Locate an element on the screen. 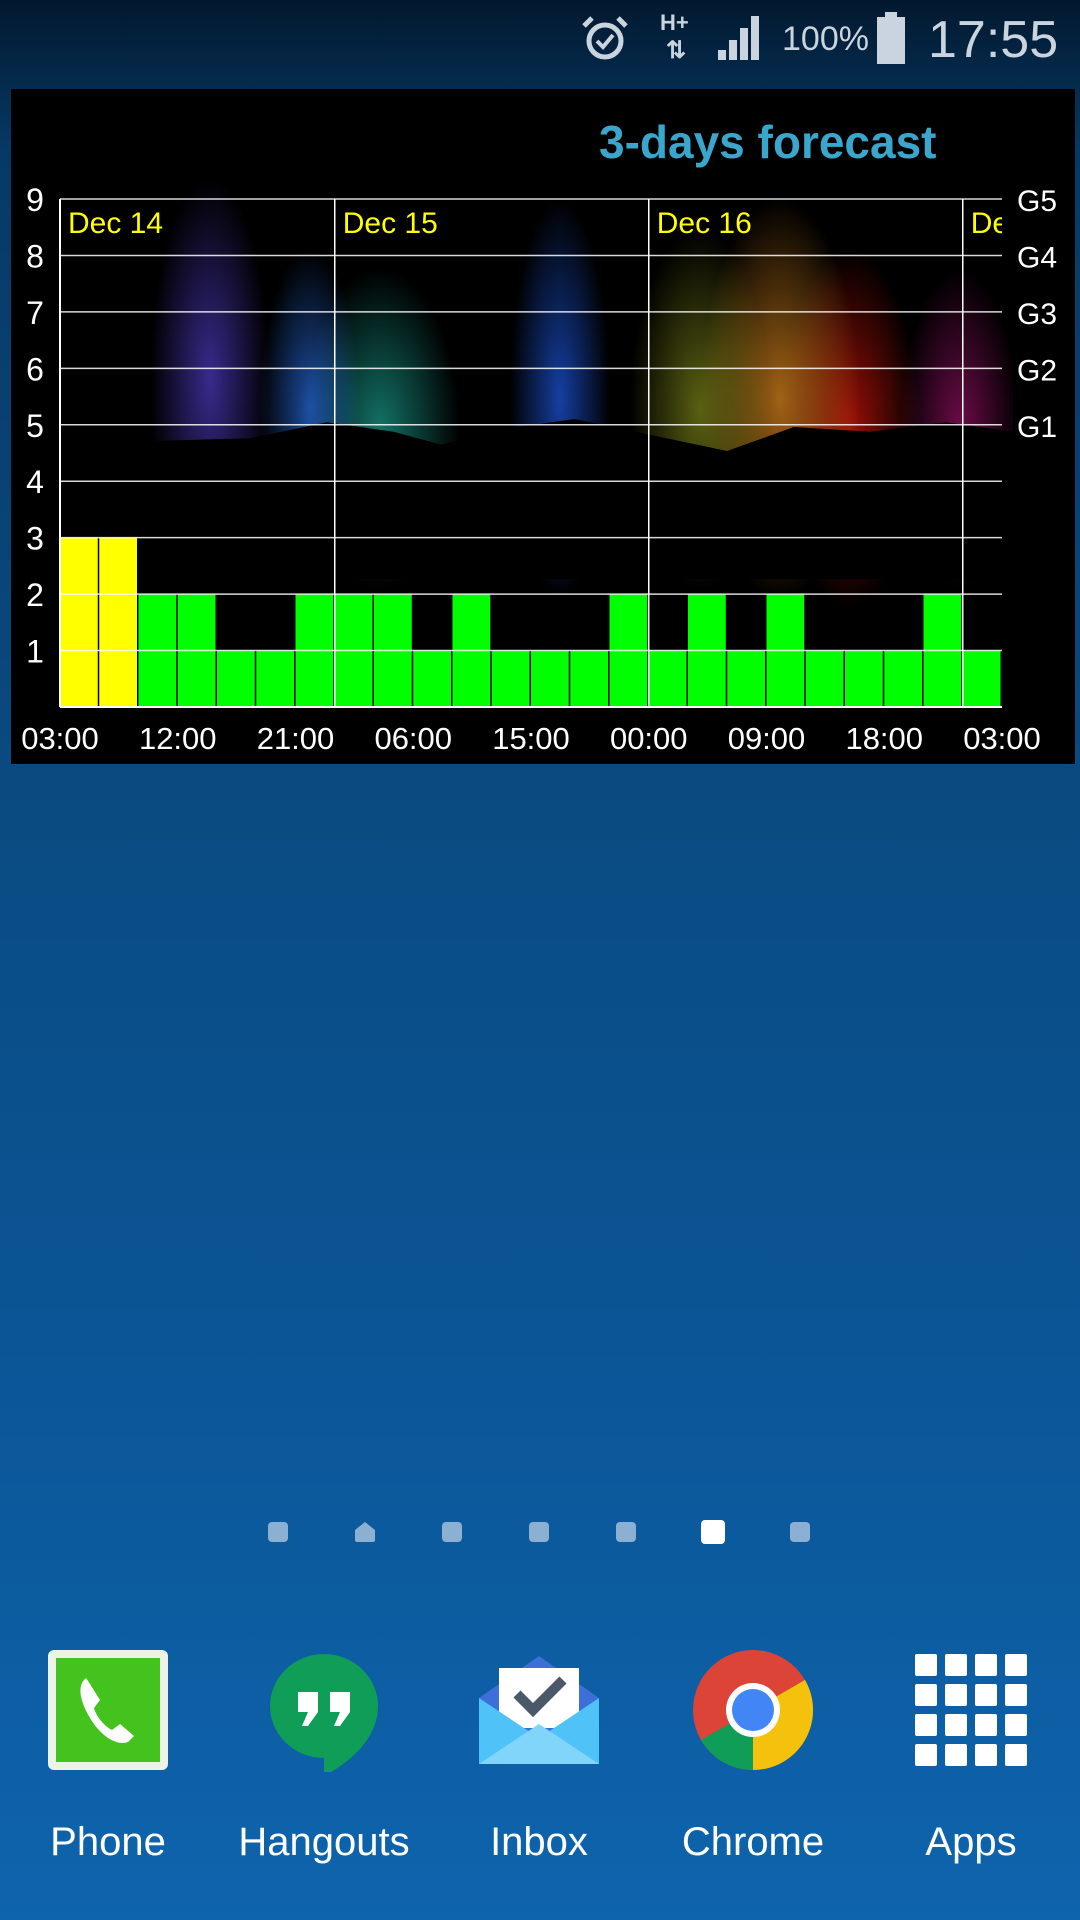  y-tick-label: 1 is located at coordinates (35, 652).